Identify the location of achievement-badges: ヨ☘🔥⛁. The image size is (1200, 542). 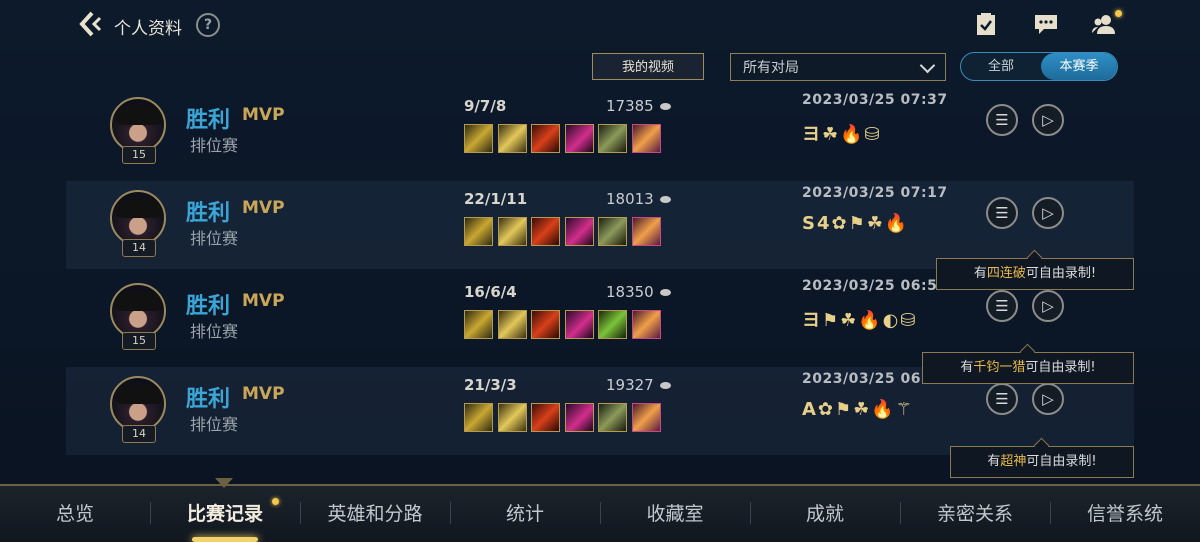
(842, 134).